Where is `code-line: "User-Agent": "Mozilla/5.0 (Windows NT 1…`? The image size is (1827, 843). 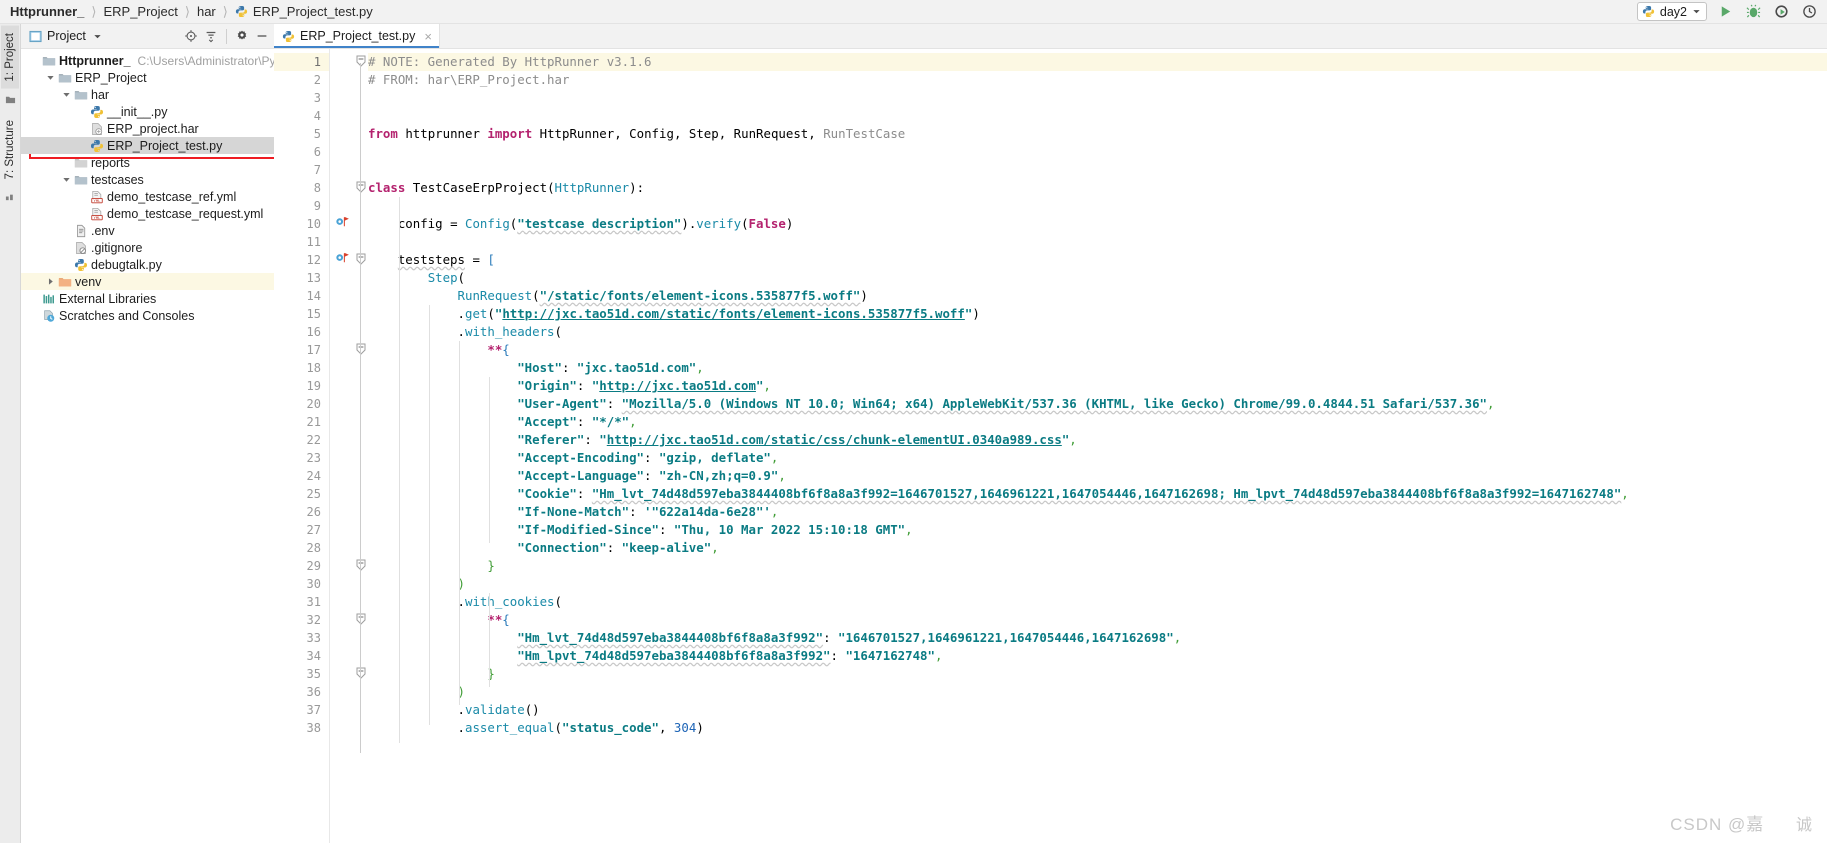
code-line: "User-Agent": "Mozilla/5.0 (Windows NT 1… is located at coordinates (1097, 404).